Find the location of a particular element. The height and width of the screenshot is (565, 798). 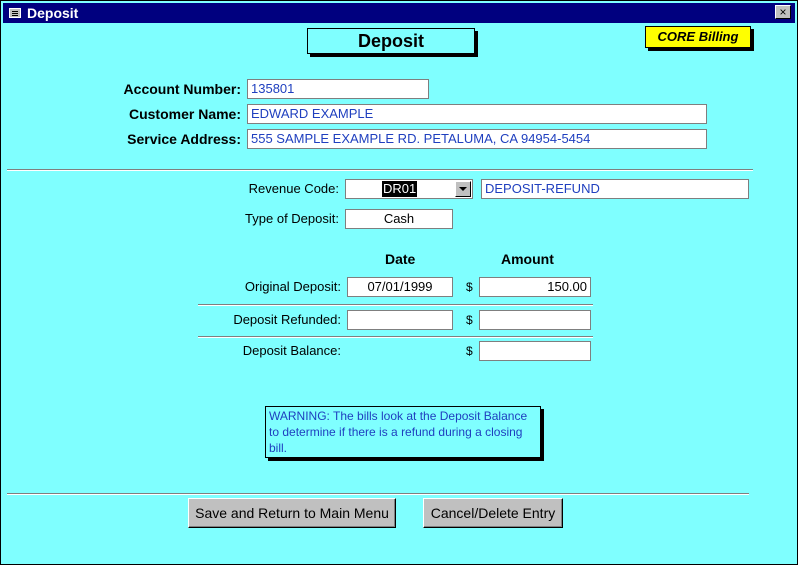

form-icon is located at coordinates (15, 13).